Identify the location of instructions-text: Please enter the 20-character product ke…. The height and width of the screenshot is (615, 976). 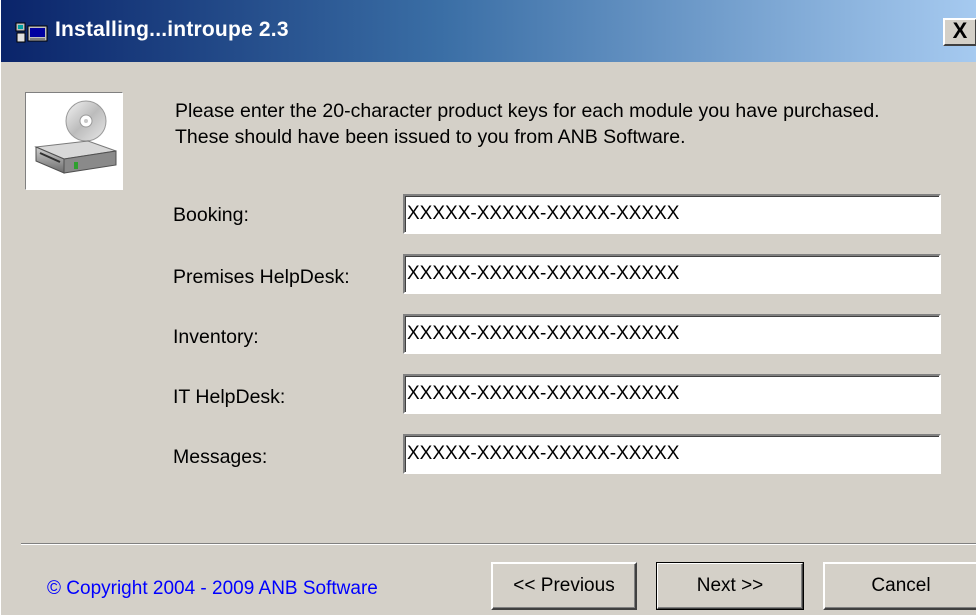
(527, 124).